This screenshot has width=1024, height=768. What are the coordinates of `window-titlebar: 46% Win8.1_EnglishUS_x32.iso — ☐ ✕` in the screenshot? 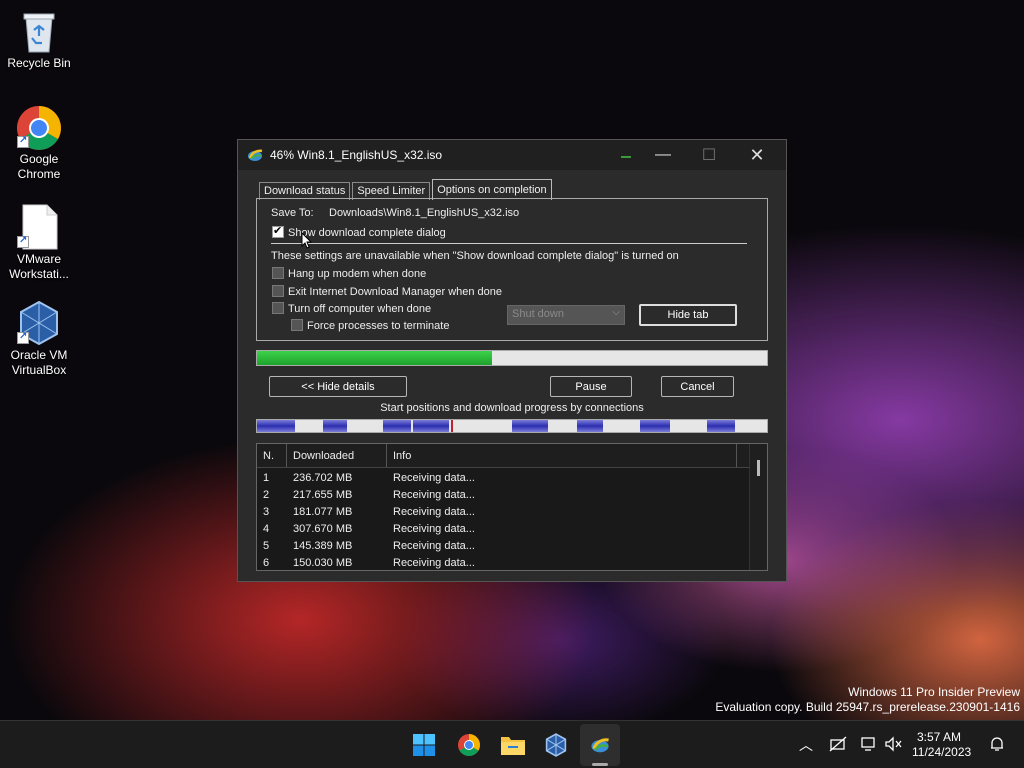 It's located at (512, 155).